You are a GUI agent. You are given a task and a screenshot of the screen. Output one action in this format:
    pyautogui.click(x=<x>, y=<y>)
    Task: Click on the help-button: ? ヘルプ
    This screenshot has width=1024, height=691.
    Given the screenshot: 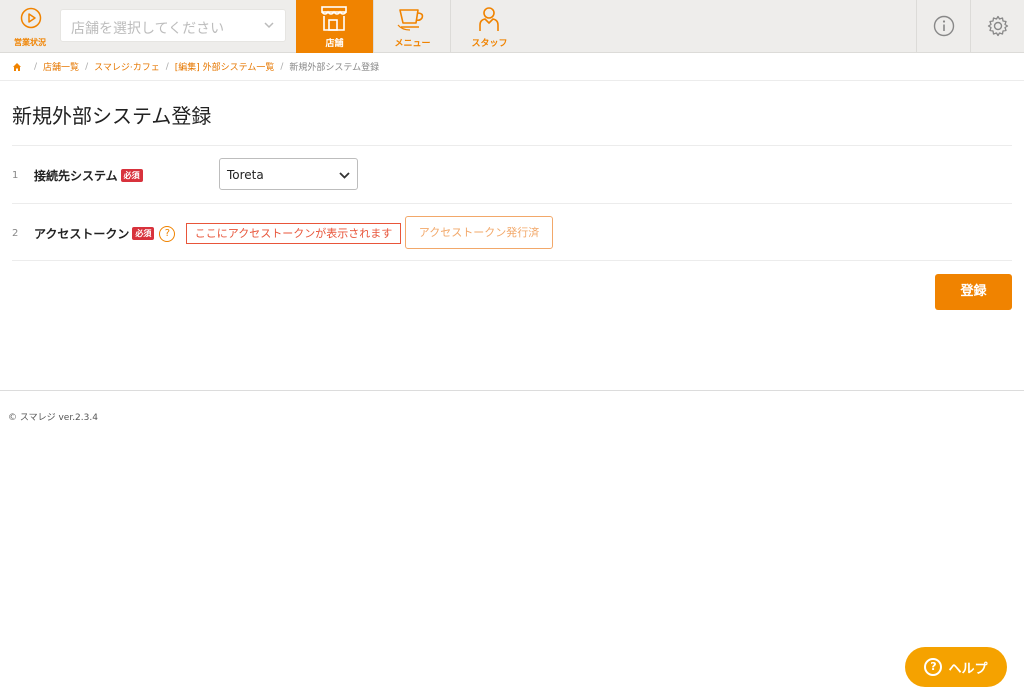 What is the action you would take?
    pyautogui.click(x=956, y=667)
    